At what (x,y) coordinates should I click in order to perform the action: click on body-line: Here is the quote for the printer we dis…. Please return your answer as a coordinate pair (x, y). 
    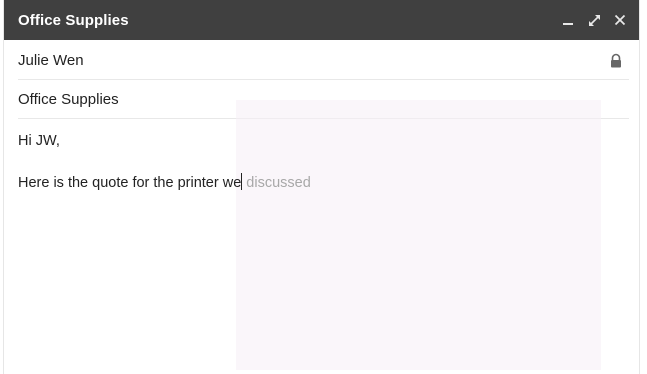
    Looking at the image, I should click on (164, 183).